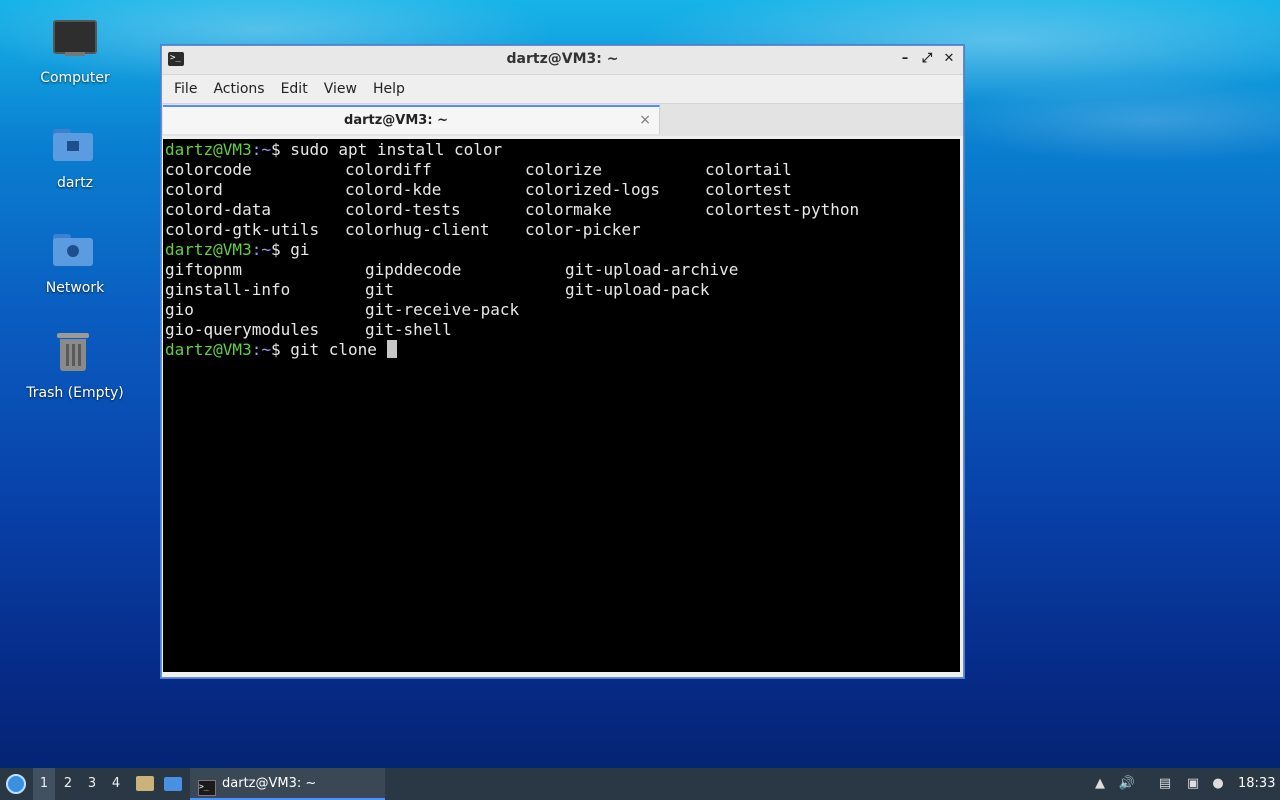 The image size is (1280, 800). Describe the element at coordinates (1127, 784) in the screenshot. I see `volume-icon: 🔊` at that location.